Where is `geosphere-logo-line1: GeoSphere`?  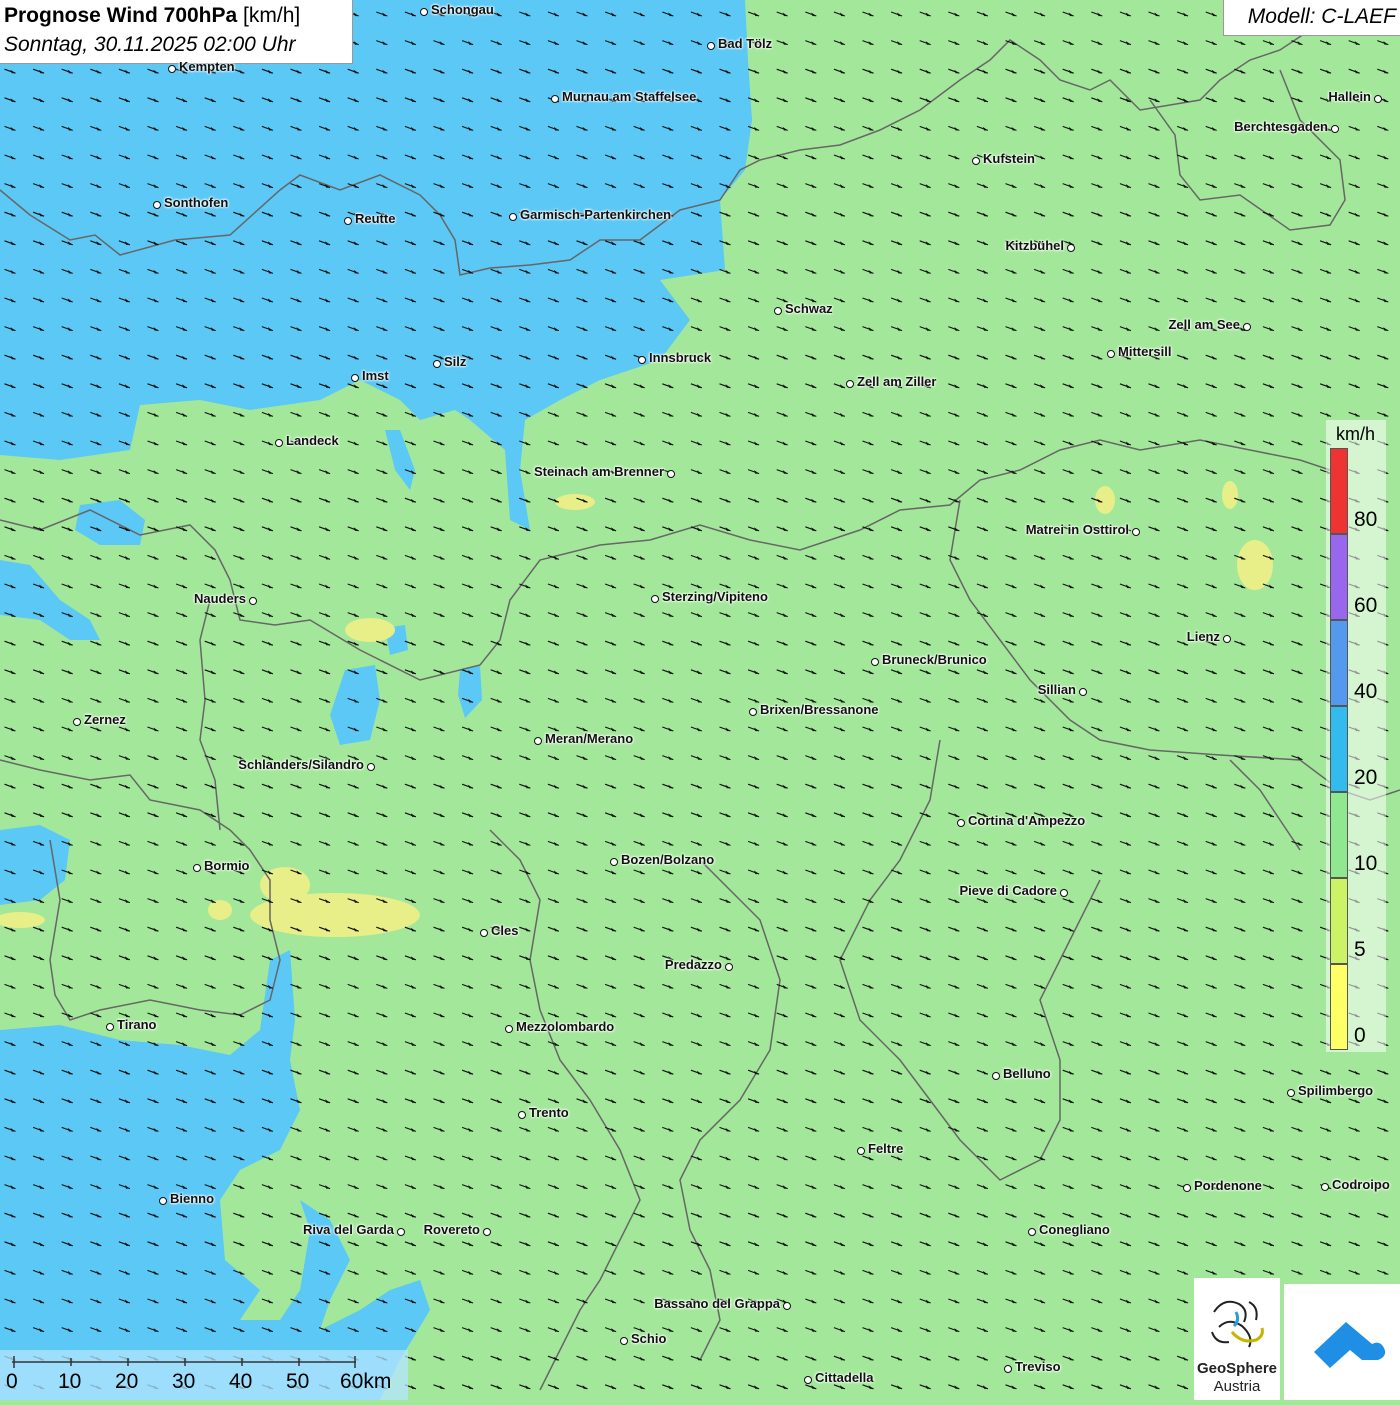
geosphere-logo-line1: GeoSphere is located at coordinates (1237, 1368).